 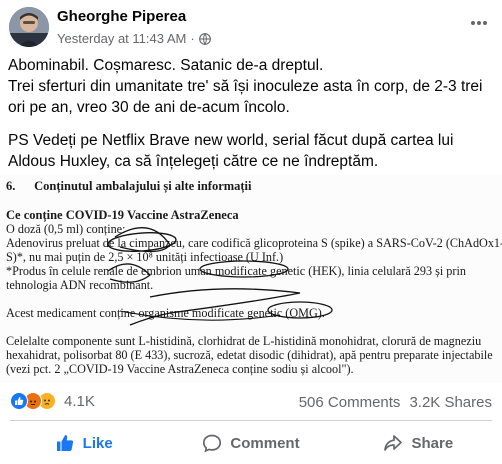 I want to click on post-meta: Yesterday at 11:43 AM ·, so click(x=134, y=38).